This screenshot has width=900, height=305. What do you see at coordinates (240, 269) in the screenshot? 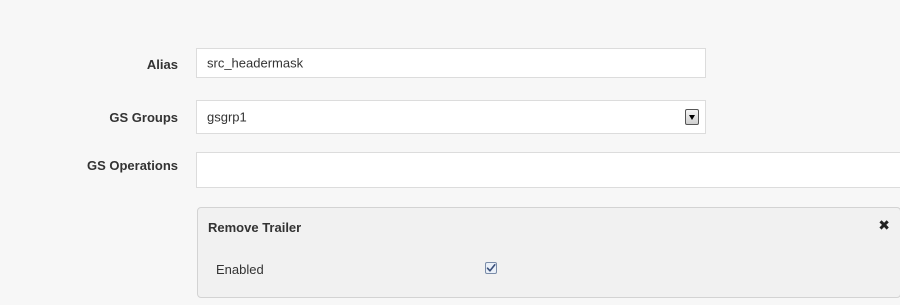
I see `enabled-label: Enabled` at bounding box center [240, 269].